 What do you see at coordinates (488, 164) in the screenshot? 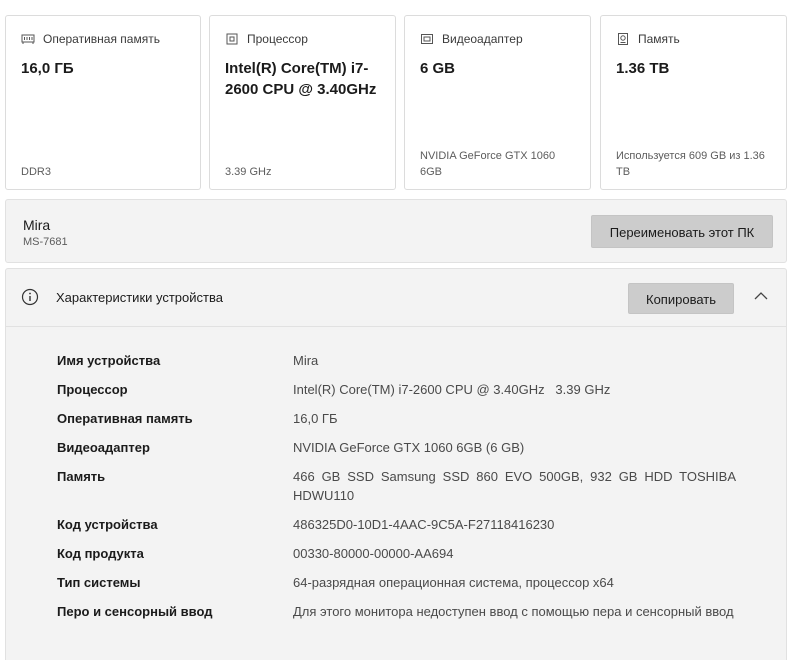
I see `card-display-adapter-footer: NVIDIA GeForce GTX 1060 6GB` at bounding box center [488, 164].